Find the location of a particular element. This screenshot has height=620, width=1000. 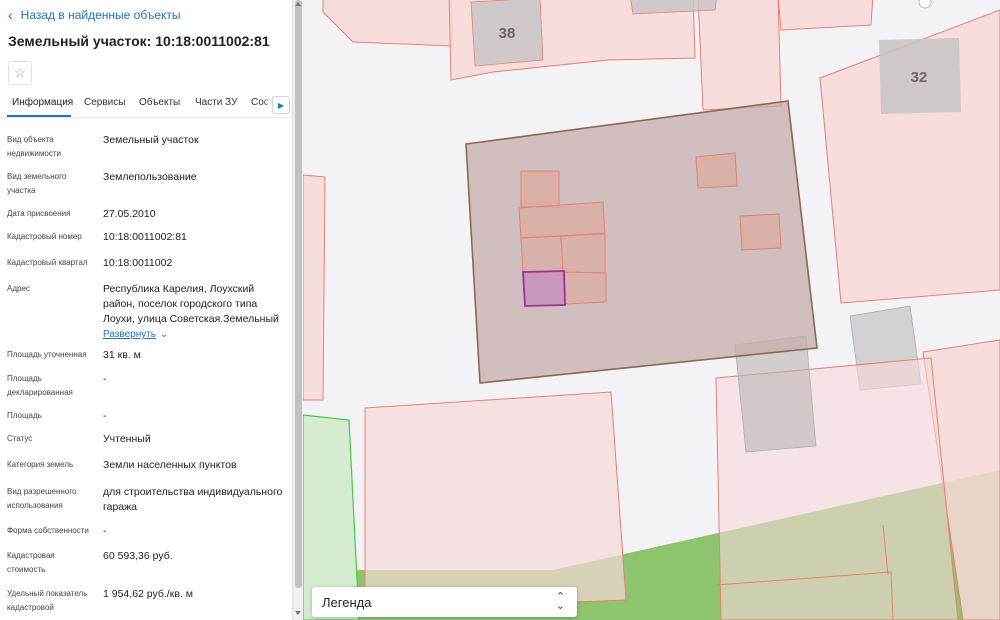

field-label: Вид объекта недвижимости is located at coordinates (34, 146).